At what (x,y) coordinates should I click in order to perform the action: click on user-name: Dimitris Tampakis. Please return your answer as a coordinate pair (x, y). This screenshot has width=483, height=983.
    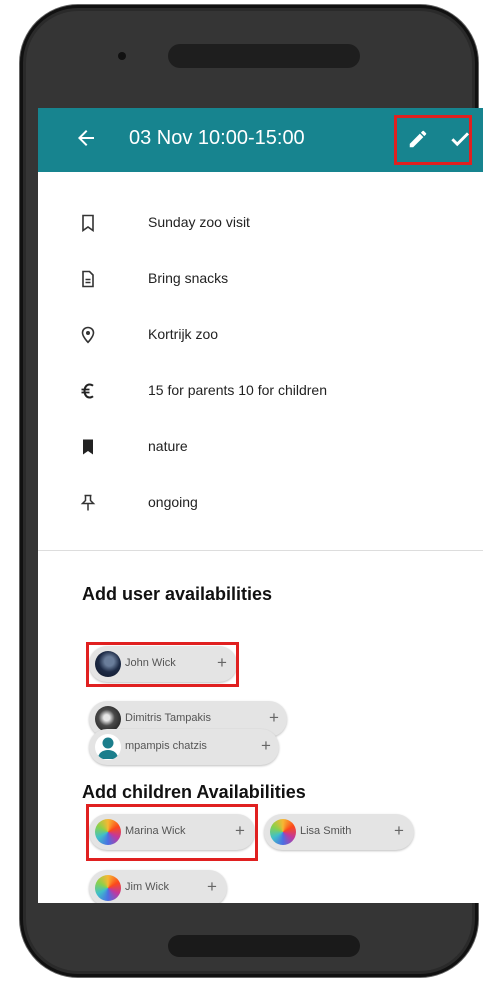
    Looking at the image, I should click on (168, 718).